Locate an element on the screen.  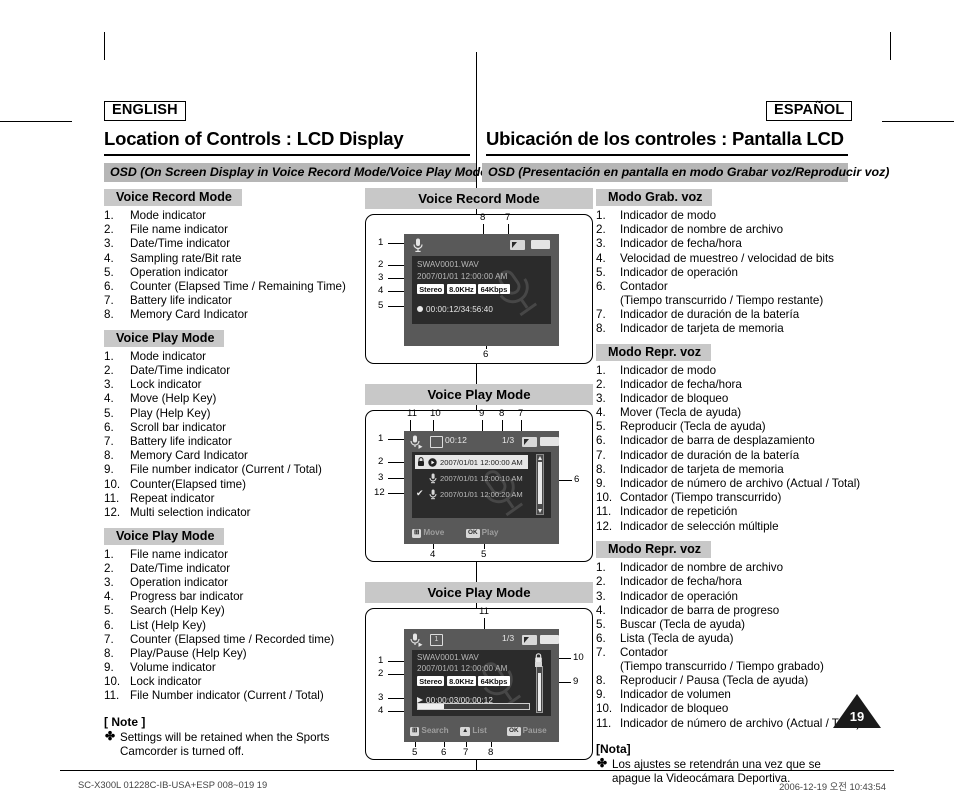
list-item: 6. Indicador de barra de desplazamiento is located at coordinates (705, 441).